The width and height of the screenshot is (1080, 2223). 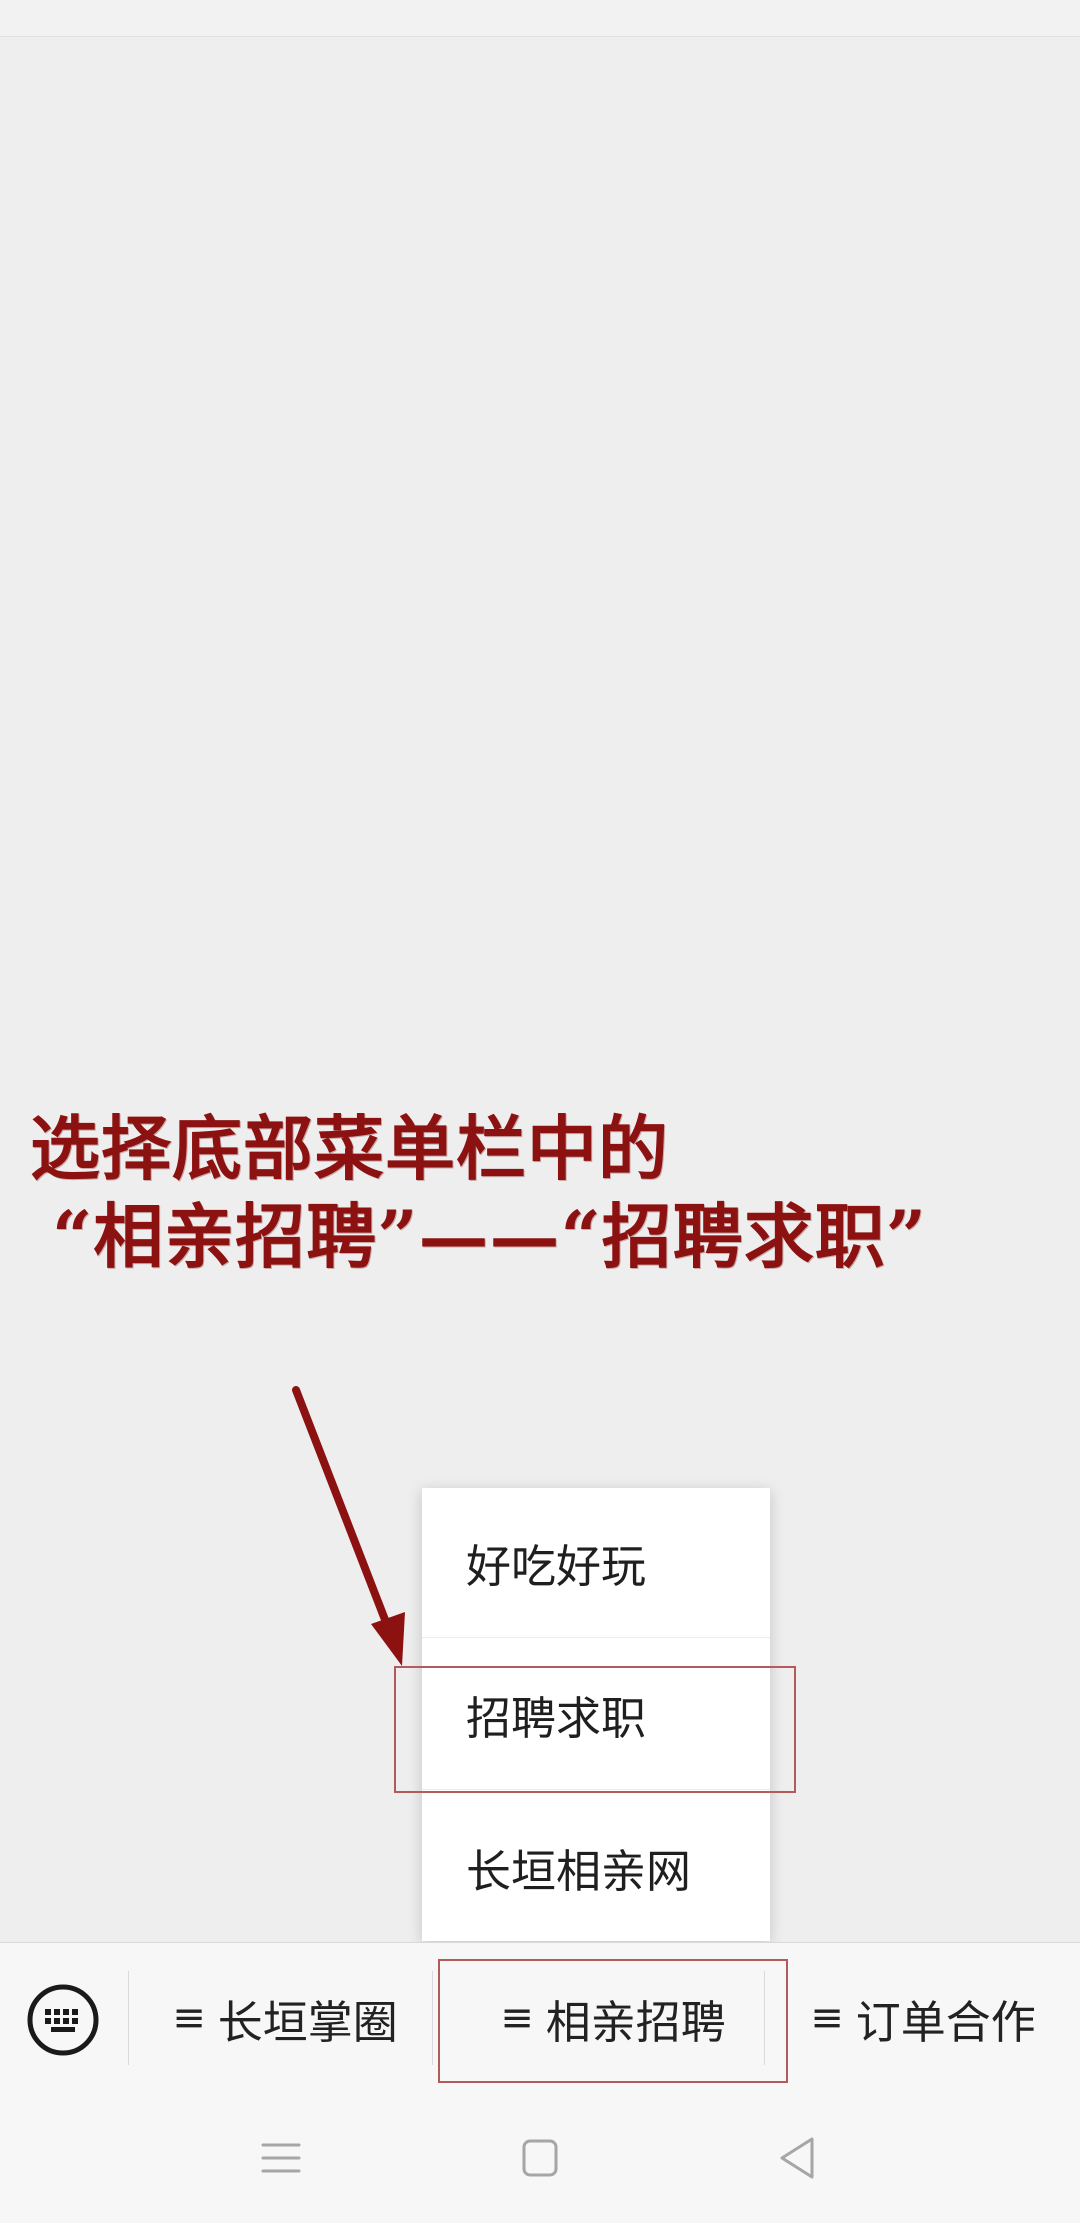 I want to click on submenu-item-dating-site: 长垣相亲网, so click(x=596, y=1867).